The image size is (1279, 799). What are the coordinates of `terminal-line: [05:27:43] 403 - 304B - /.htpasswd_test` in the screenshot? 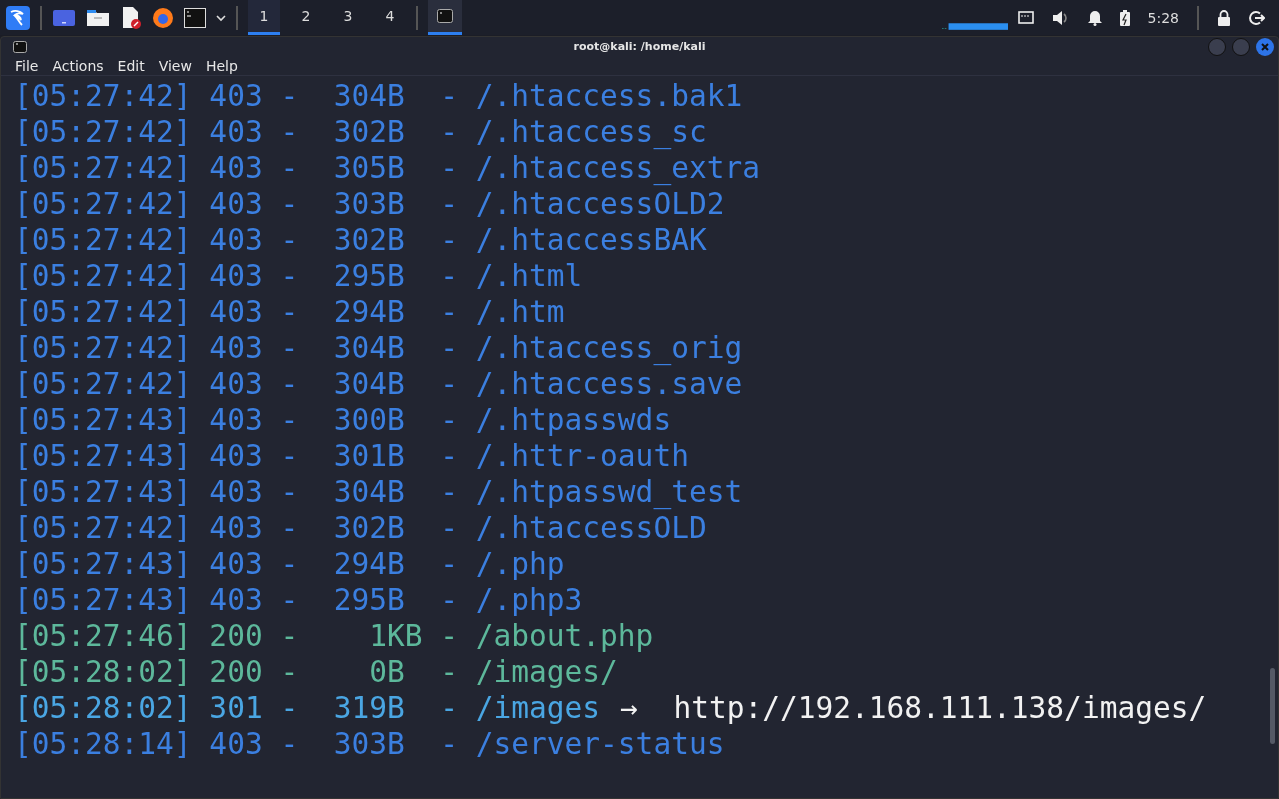 It's located at (378, 492).